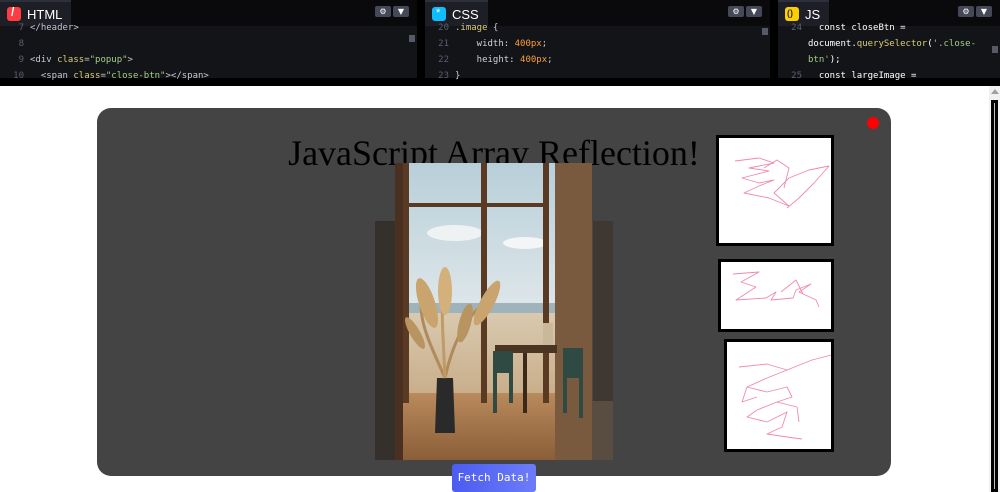  What do you see at coordinates (21, 60) in the screenshot?
I see `line-number: 9` at bounding box center [21, 60].